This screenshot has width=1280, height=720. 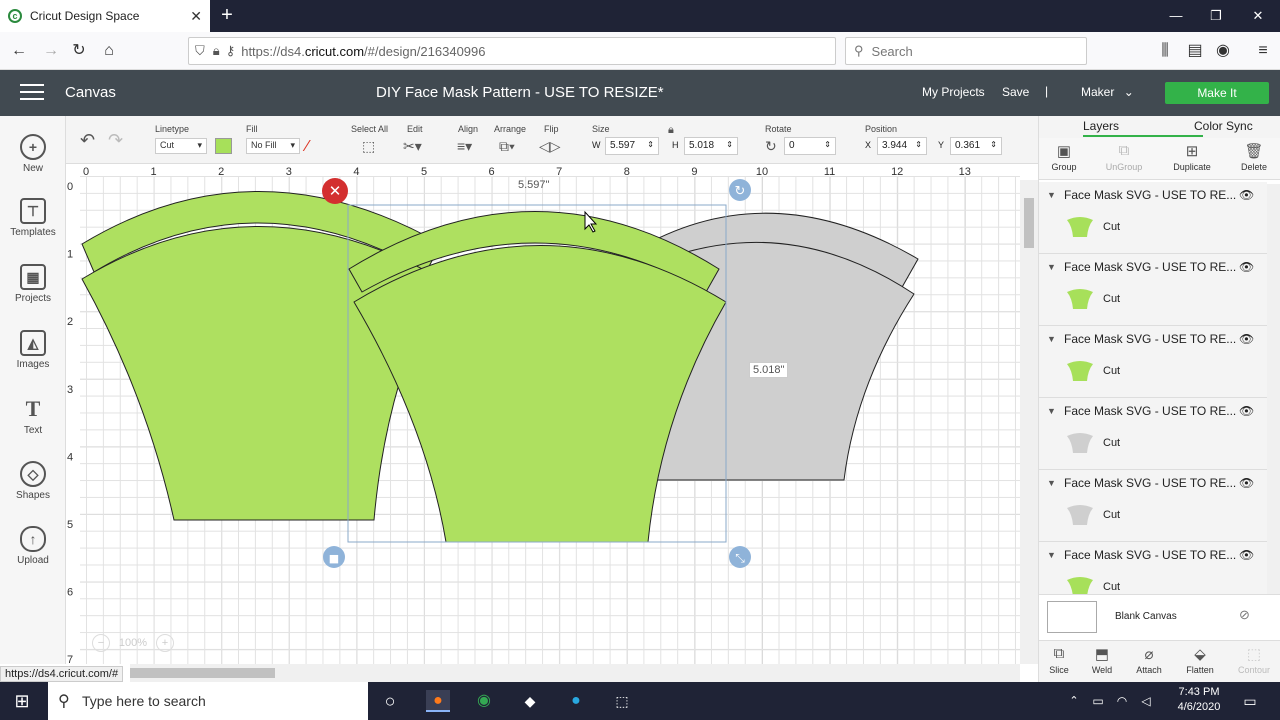 What do you see at coordinates (33, 546) in the screenshot?
I see `sidebar-item-upload: ↑ Upload` at bounding box center [33, 546].